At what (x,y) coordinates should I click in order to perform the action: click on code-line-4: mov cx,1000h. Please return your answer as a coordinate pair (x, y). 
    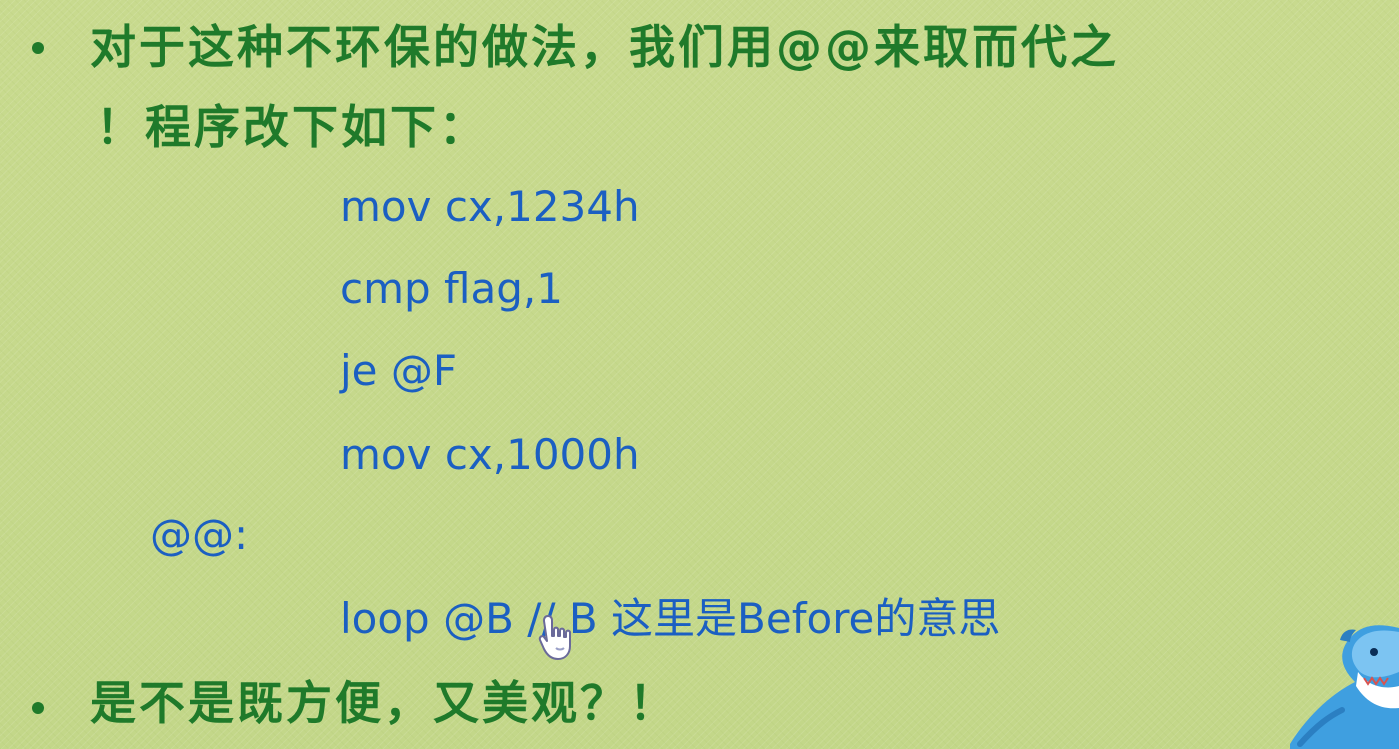
    Looking at the image, I should click on (490, 454).